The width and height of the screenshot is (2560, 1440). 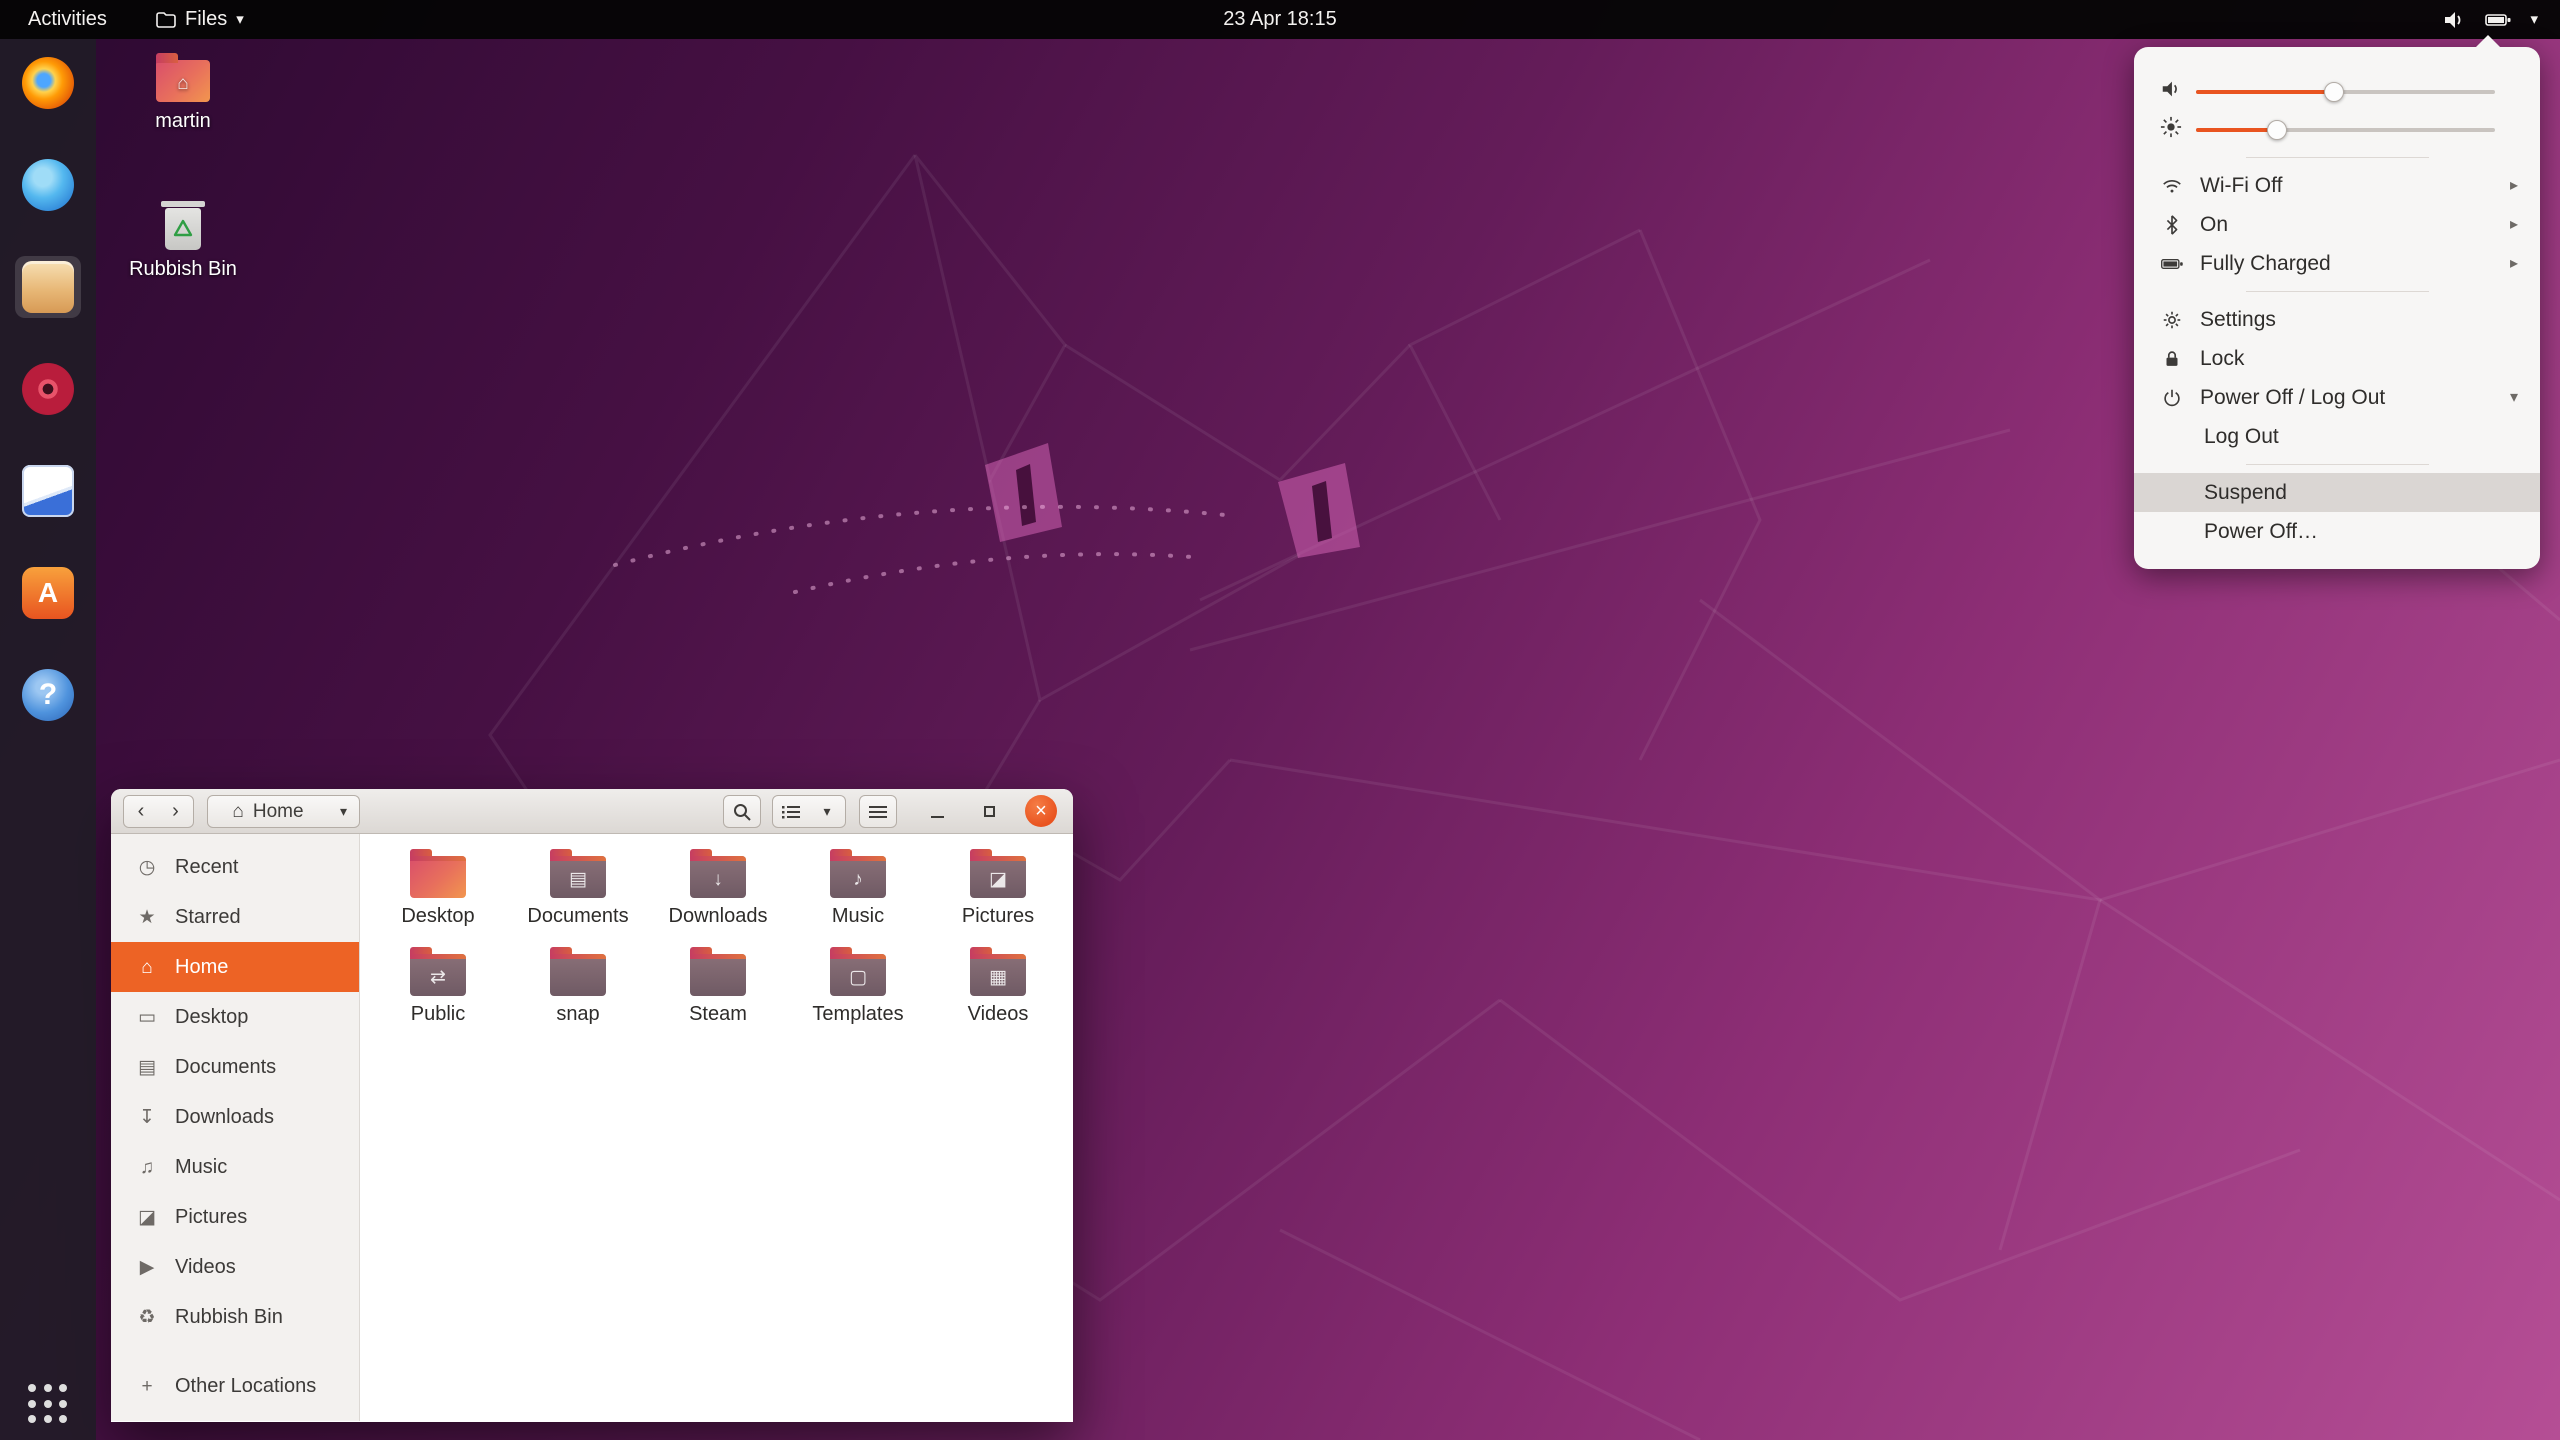 I want to click on folder-icon: ↓, so click(x=718, y=873).